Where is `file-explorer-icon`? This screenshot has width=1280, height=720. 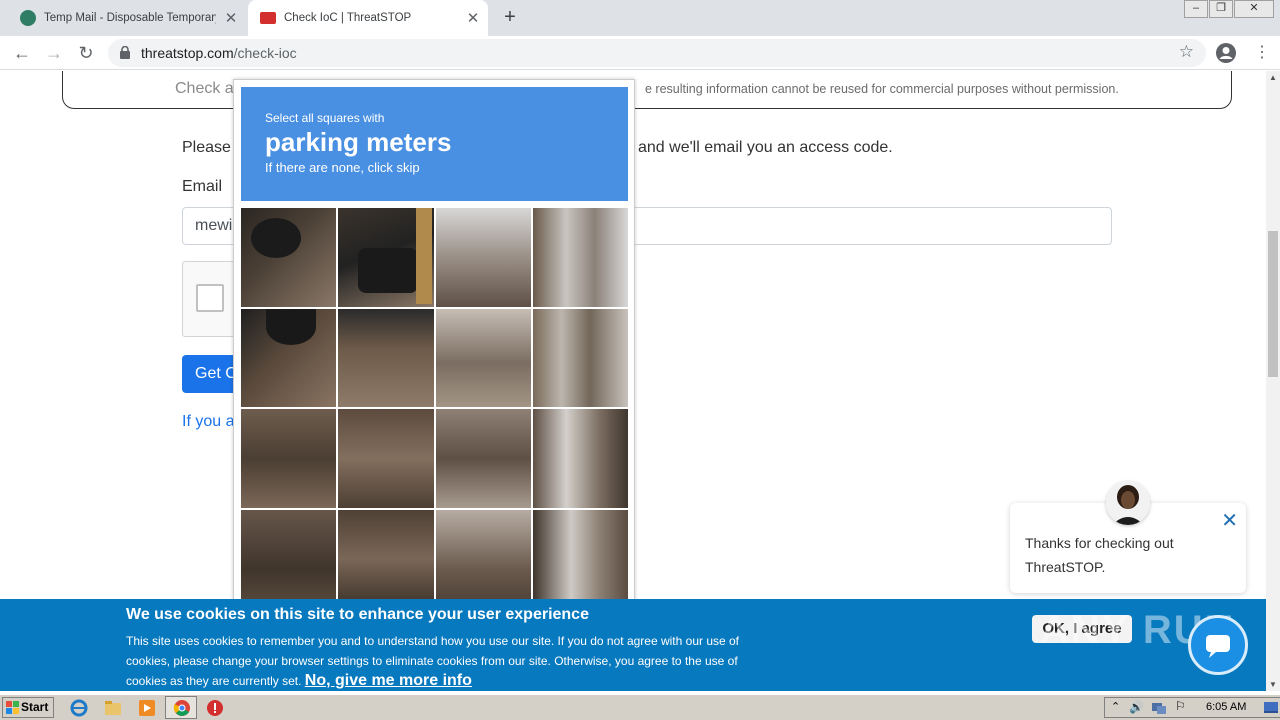
file-explorer-icon is located at coordinates (113, 708).